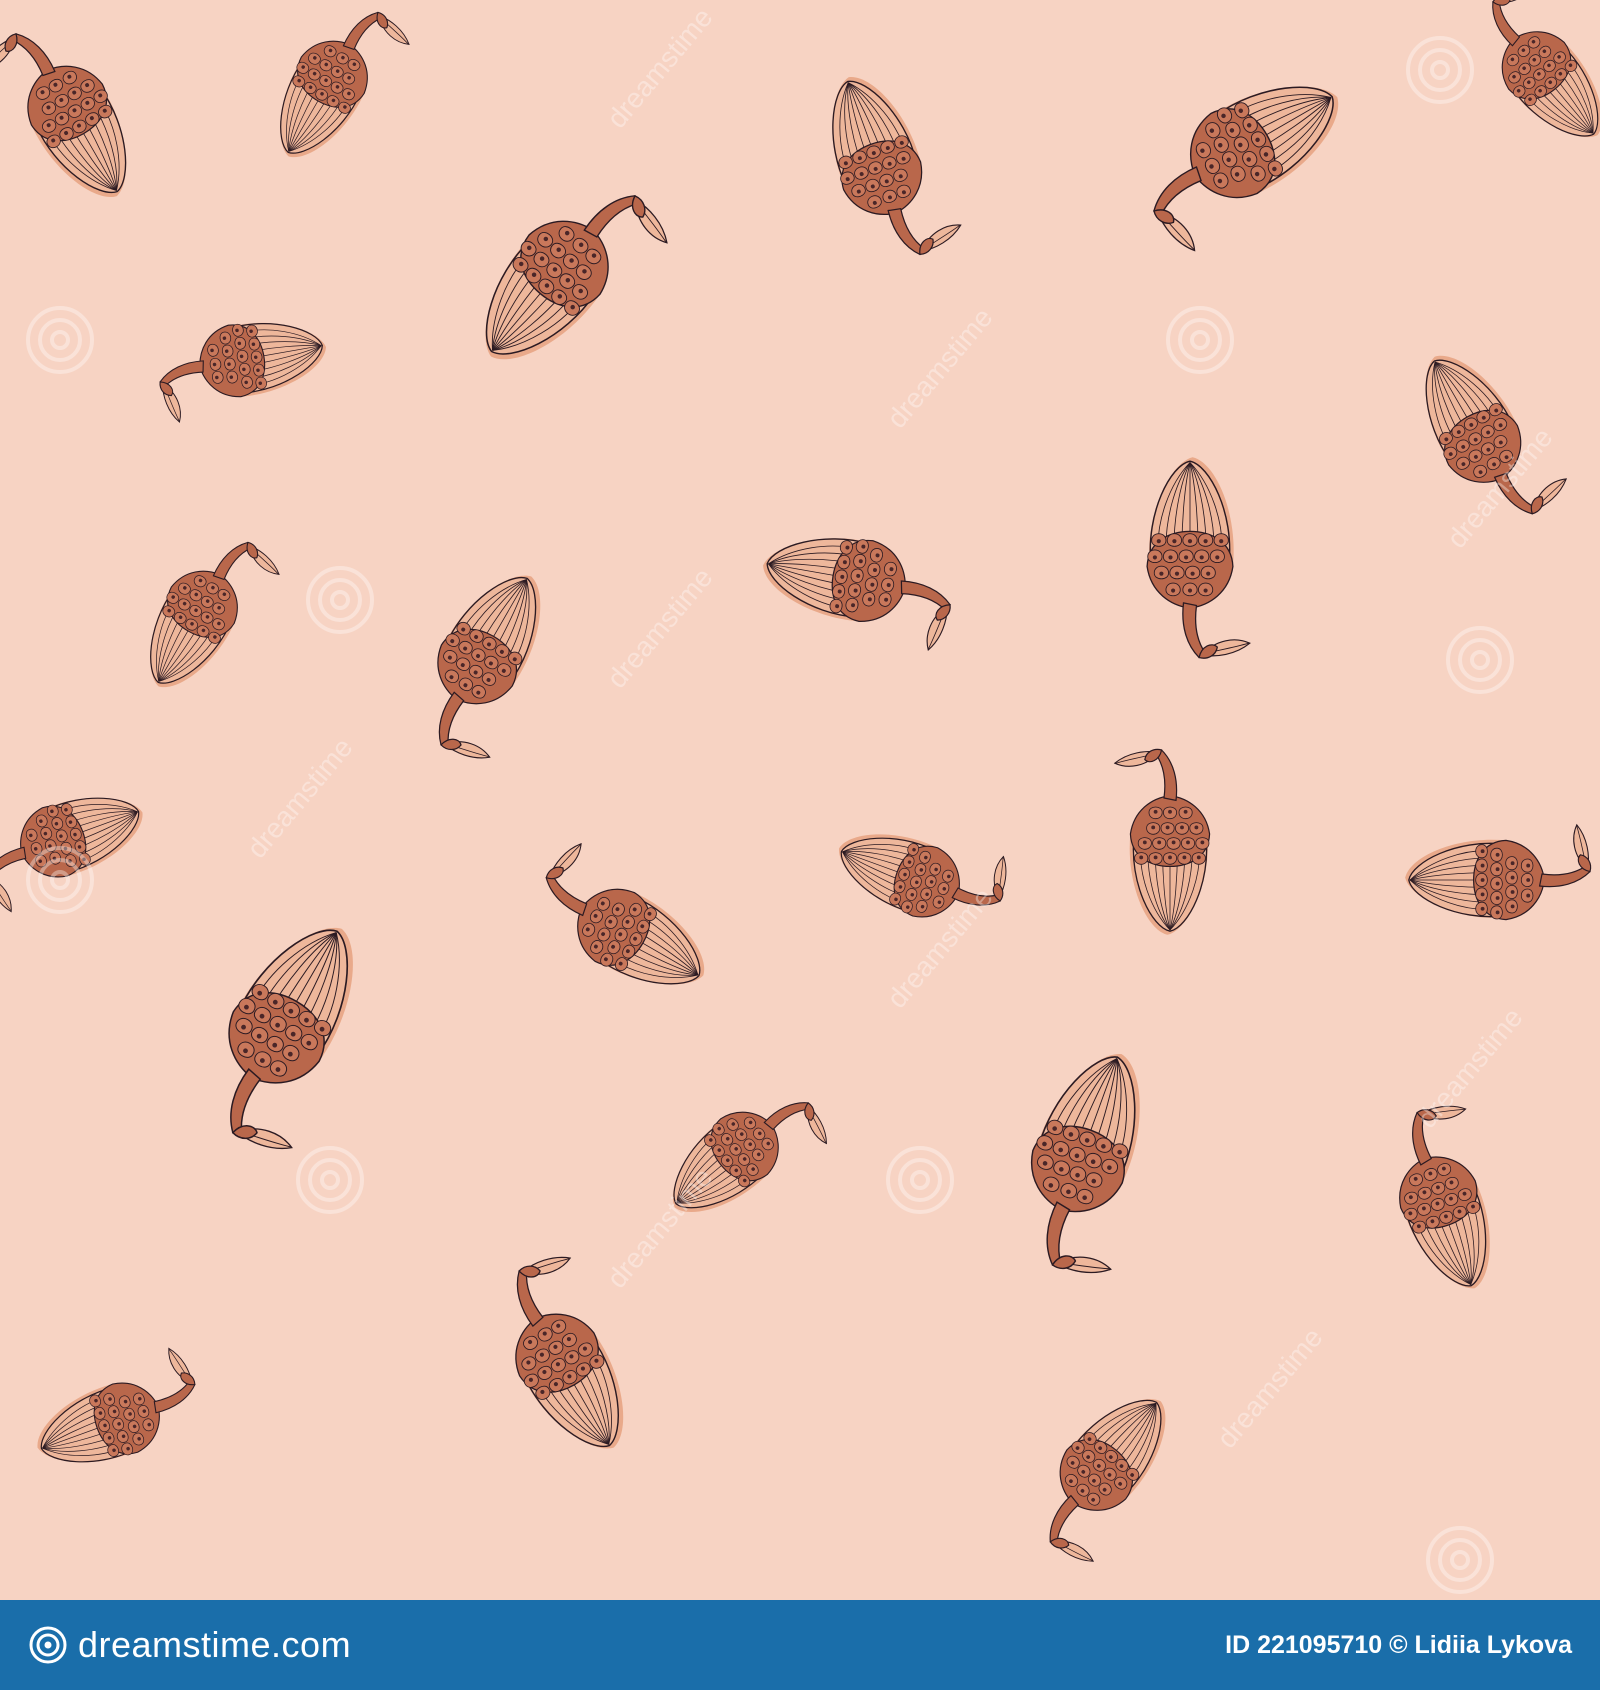 The height and width of the screenshot is (1690, 1600). I want to click on author-credit: © Lidiia Lykova, so click(1480, 1644).